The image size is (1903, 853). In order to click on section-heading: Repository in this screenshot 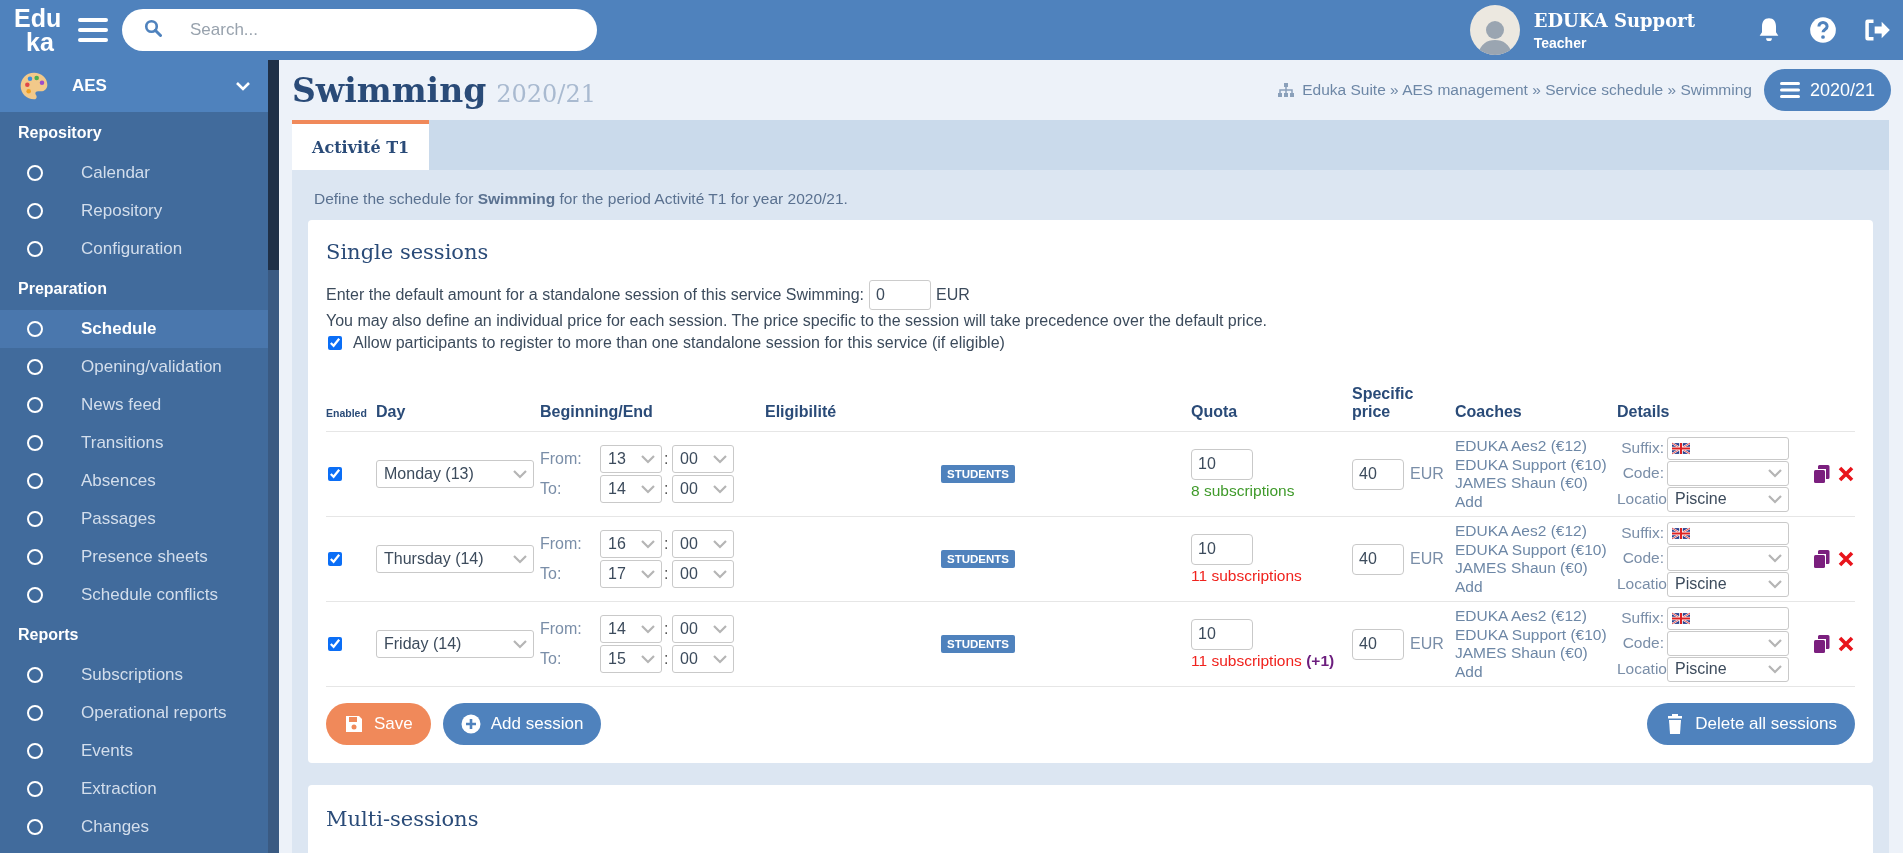, I will do `click(60, 133)`.